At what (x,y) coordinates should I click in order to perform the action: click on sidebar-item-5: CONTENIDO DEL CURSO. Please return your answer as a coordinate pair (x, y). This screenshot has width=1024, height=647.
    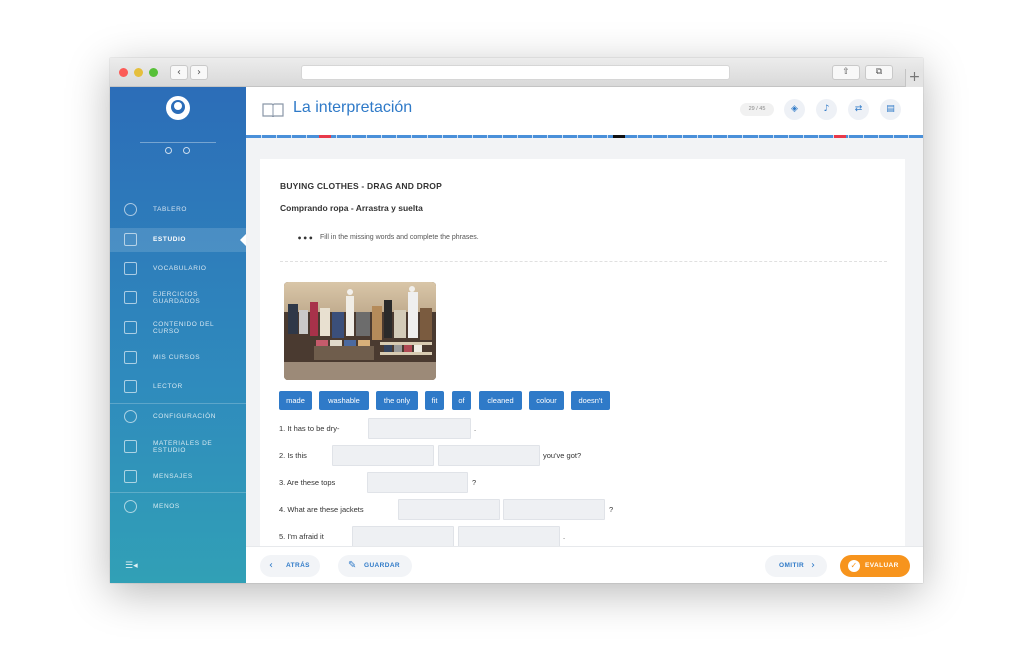
    Looking at the image, I should click on (178, 328).